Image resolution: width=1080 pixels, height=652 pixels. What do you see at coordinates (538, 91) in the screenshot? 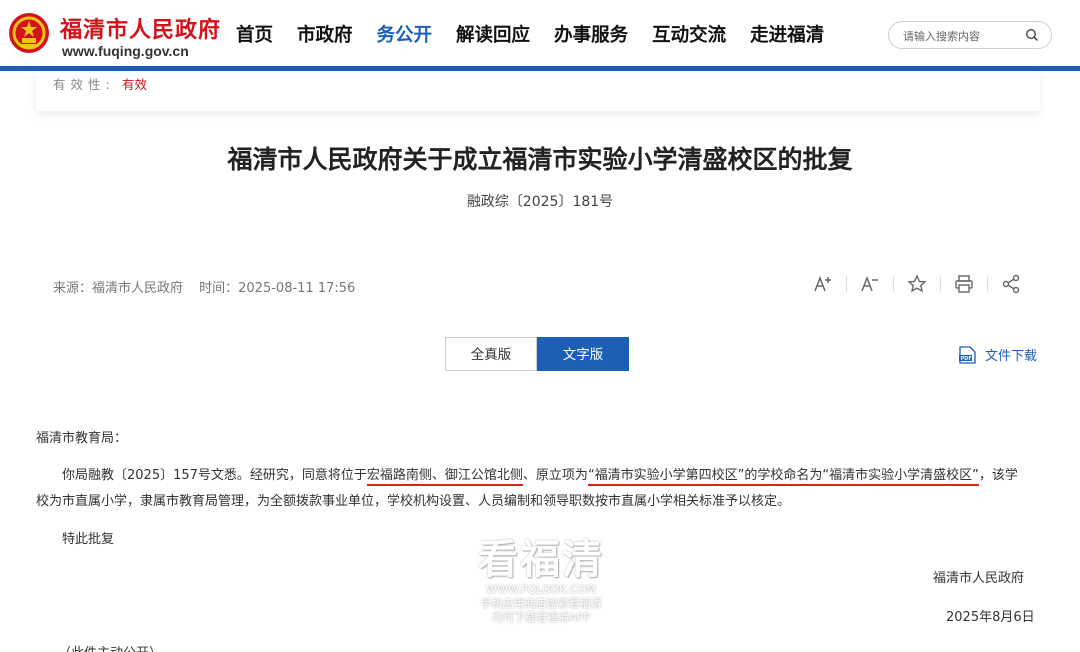
I see `document-info-card: 有效性: 有效` at bounding box center [538, 91].